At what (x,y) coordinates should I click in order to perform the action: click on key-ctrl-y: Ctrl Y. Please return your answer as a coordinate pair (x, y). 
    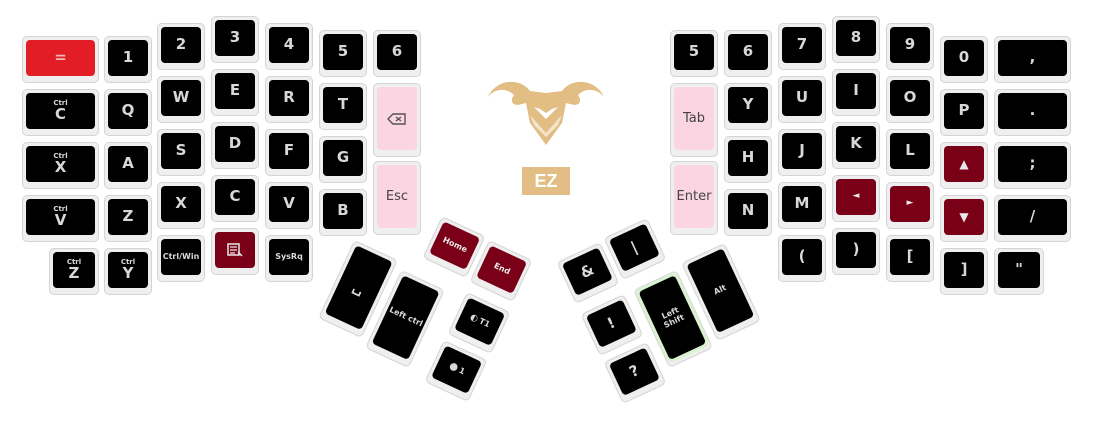
    Looking at the image, I should click on (128, 271).